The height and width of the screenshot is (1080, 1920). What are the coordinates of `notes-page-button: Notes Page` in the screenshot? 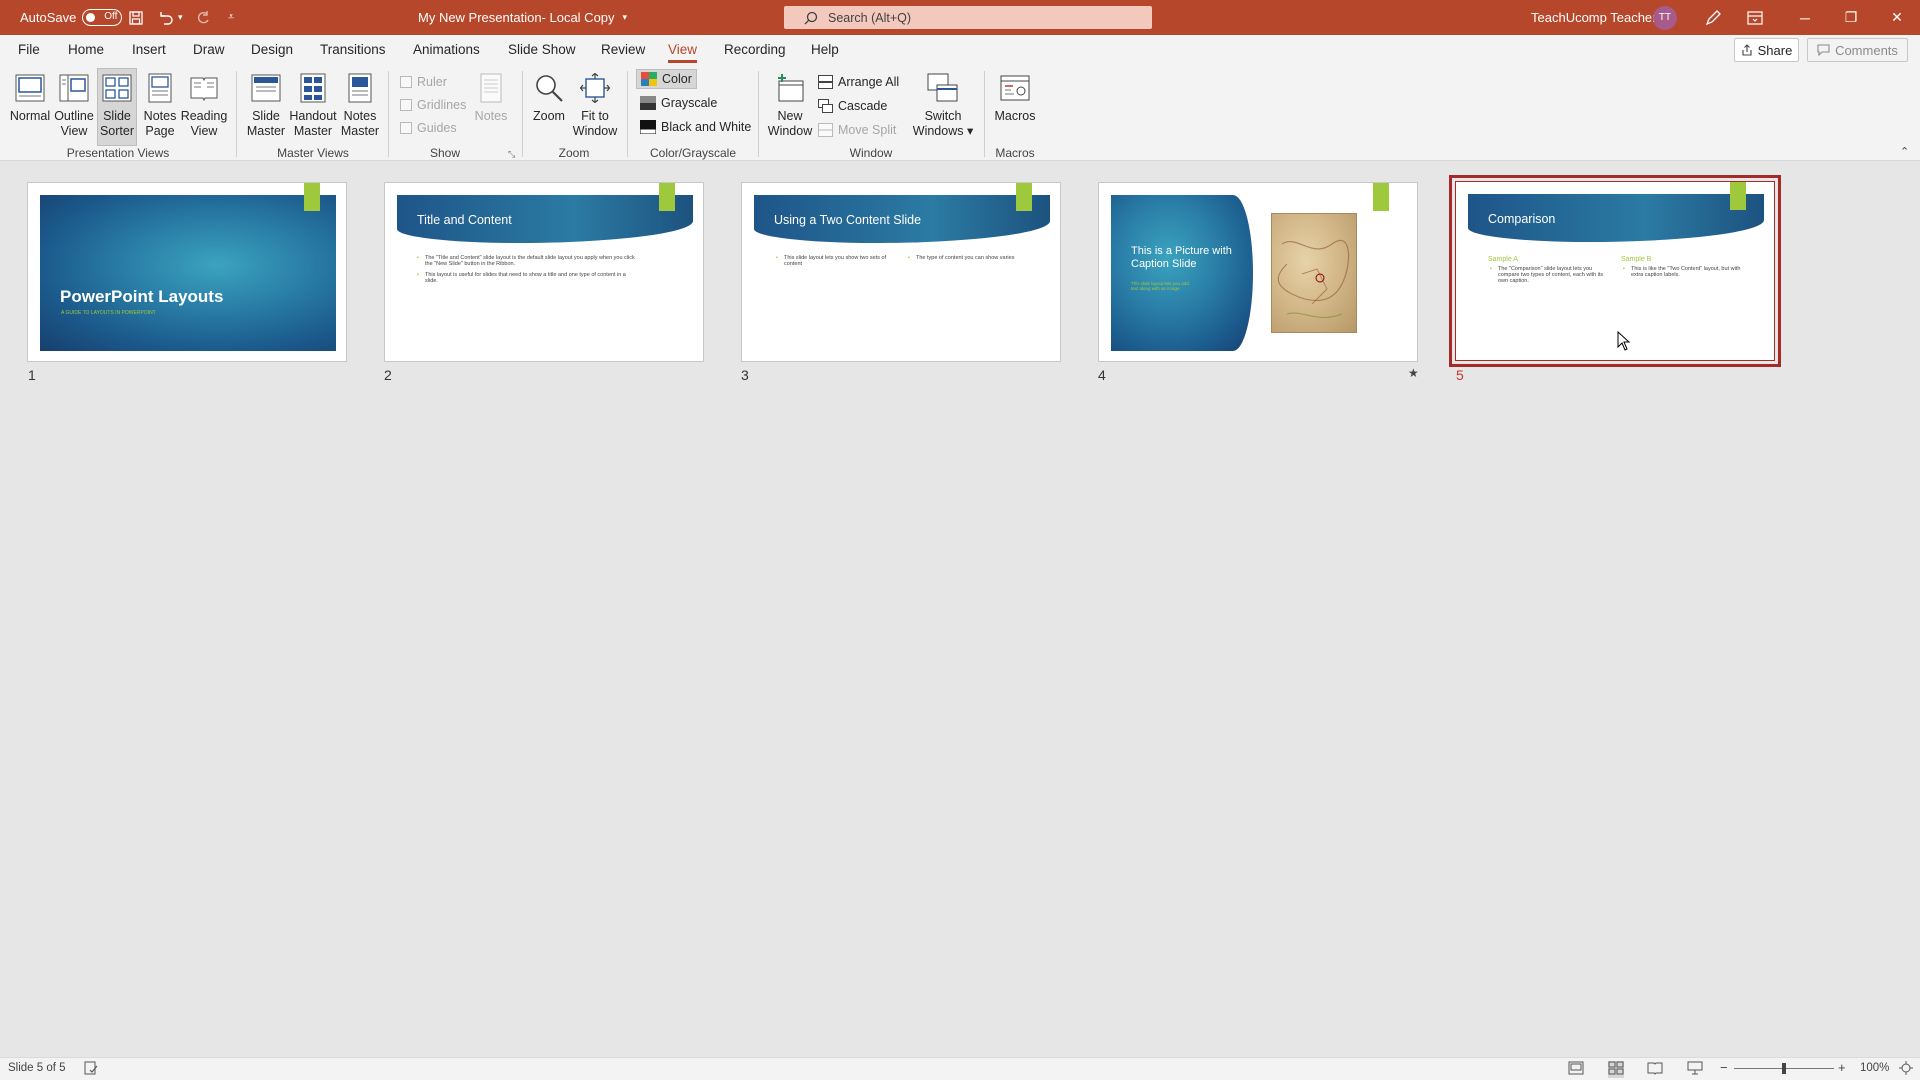 It's located at (160, 109).